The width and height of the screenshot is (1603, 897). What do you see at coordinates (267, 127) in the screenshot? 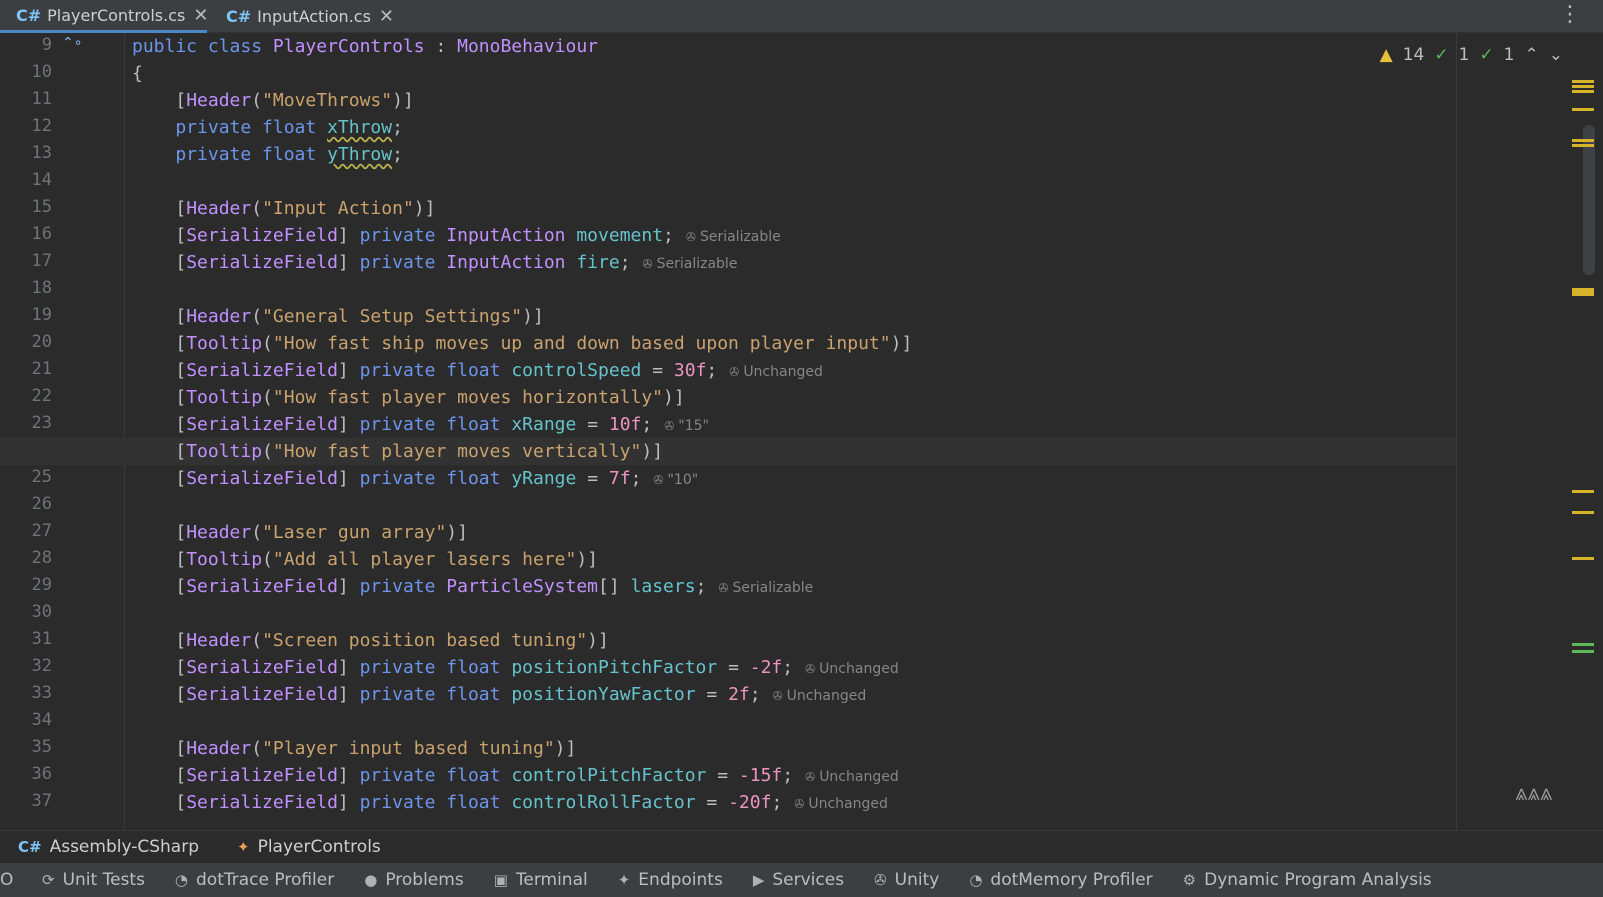
I see `code-line: private float xThrow;` at bounding box center [267, 127].